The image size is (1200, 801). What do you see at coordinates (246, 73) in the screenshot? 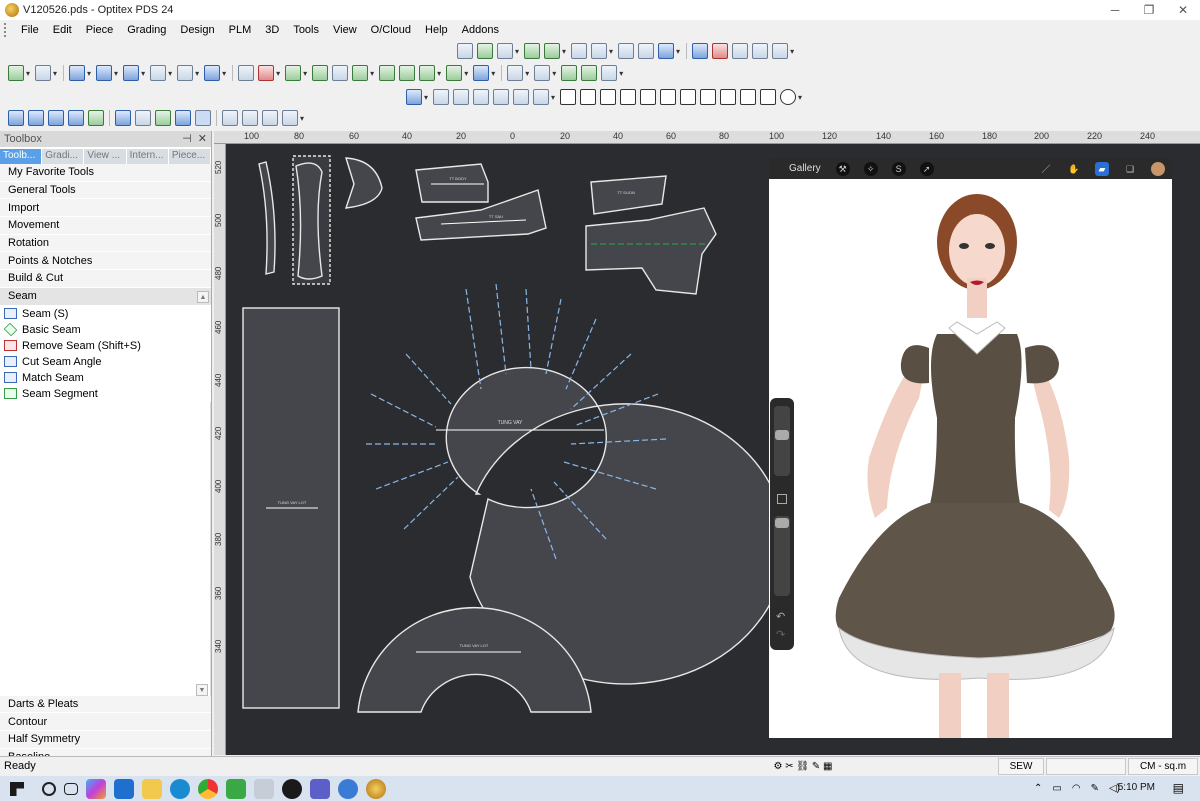
I see `trash-icon` at bounding box center [246, 73].